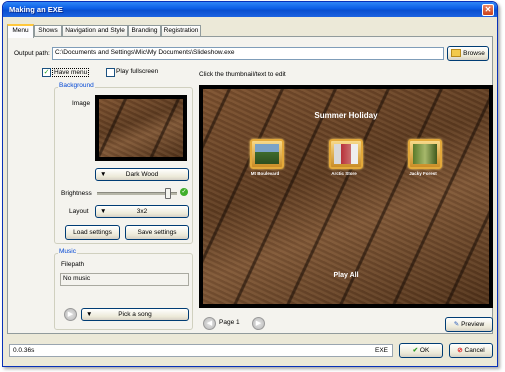  Describe the element at coordinates (76, 85) in the screenshot. I see `background-group-title: Background` at that location.